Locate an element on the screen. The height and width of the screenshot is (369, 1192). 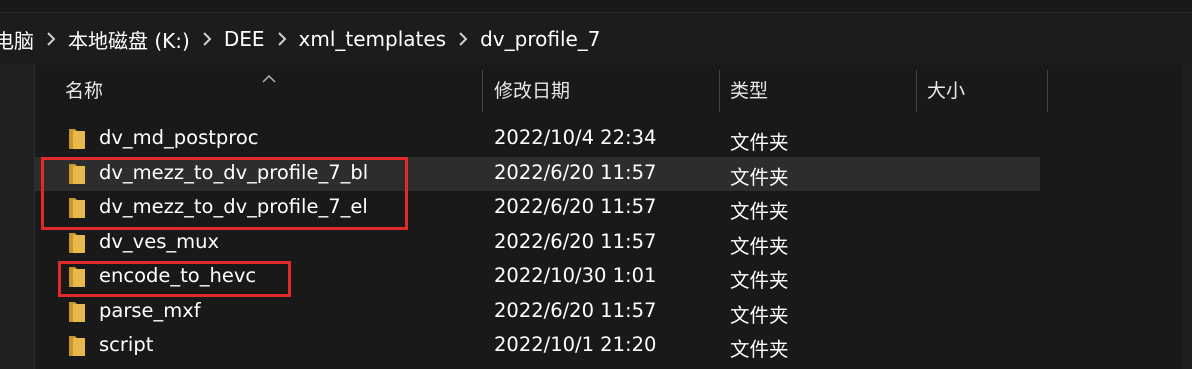
list-item: dv_ves_mux 2022/6/20 11:57 文件夹 is located at coordinates (537, 243).